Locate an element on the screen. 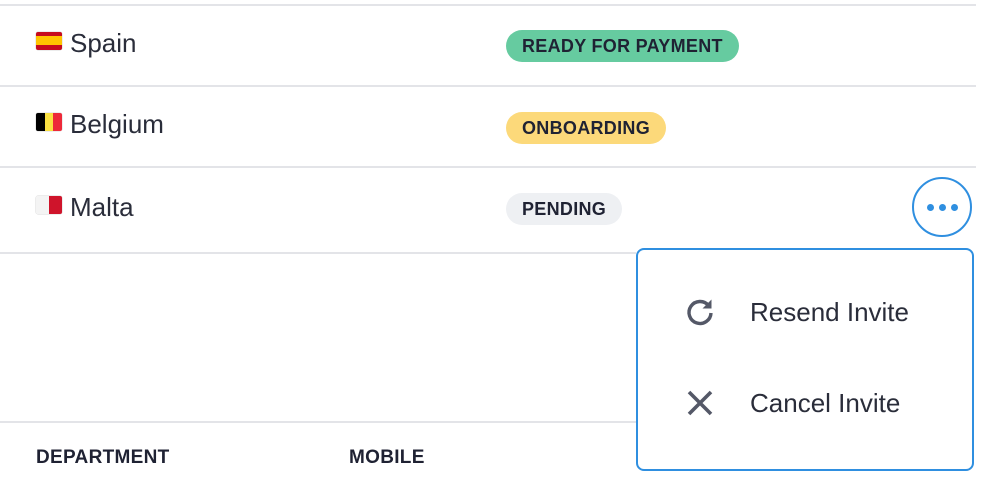 This screenshot has width=1008, height=490. menu-item-cancel-invite: Cancel Invite is located at coordinates (792, 403).